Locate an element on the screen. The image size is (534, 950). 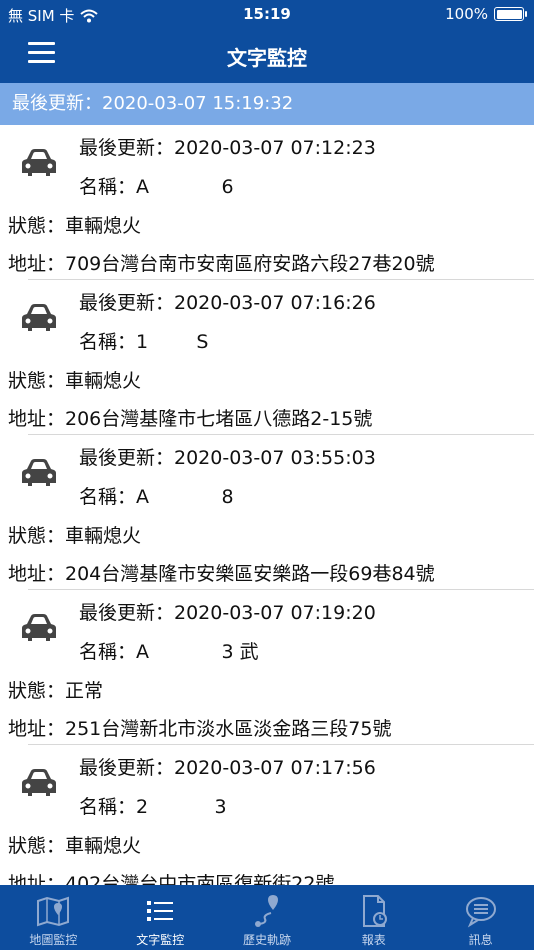
vehicle-name: 名稱：1 S is located at coordinates (144, 342).